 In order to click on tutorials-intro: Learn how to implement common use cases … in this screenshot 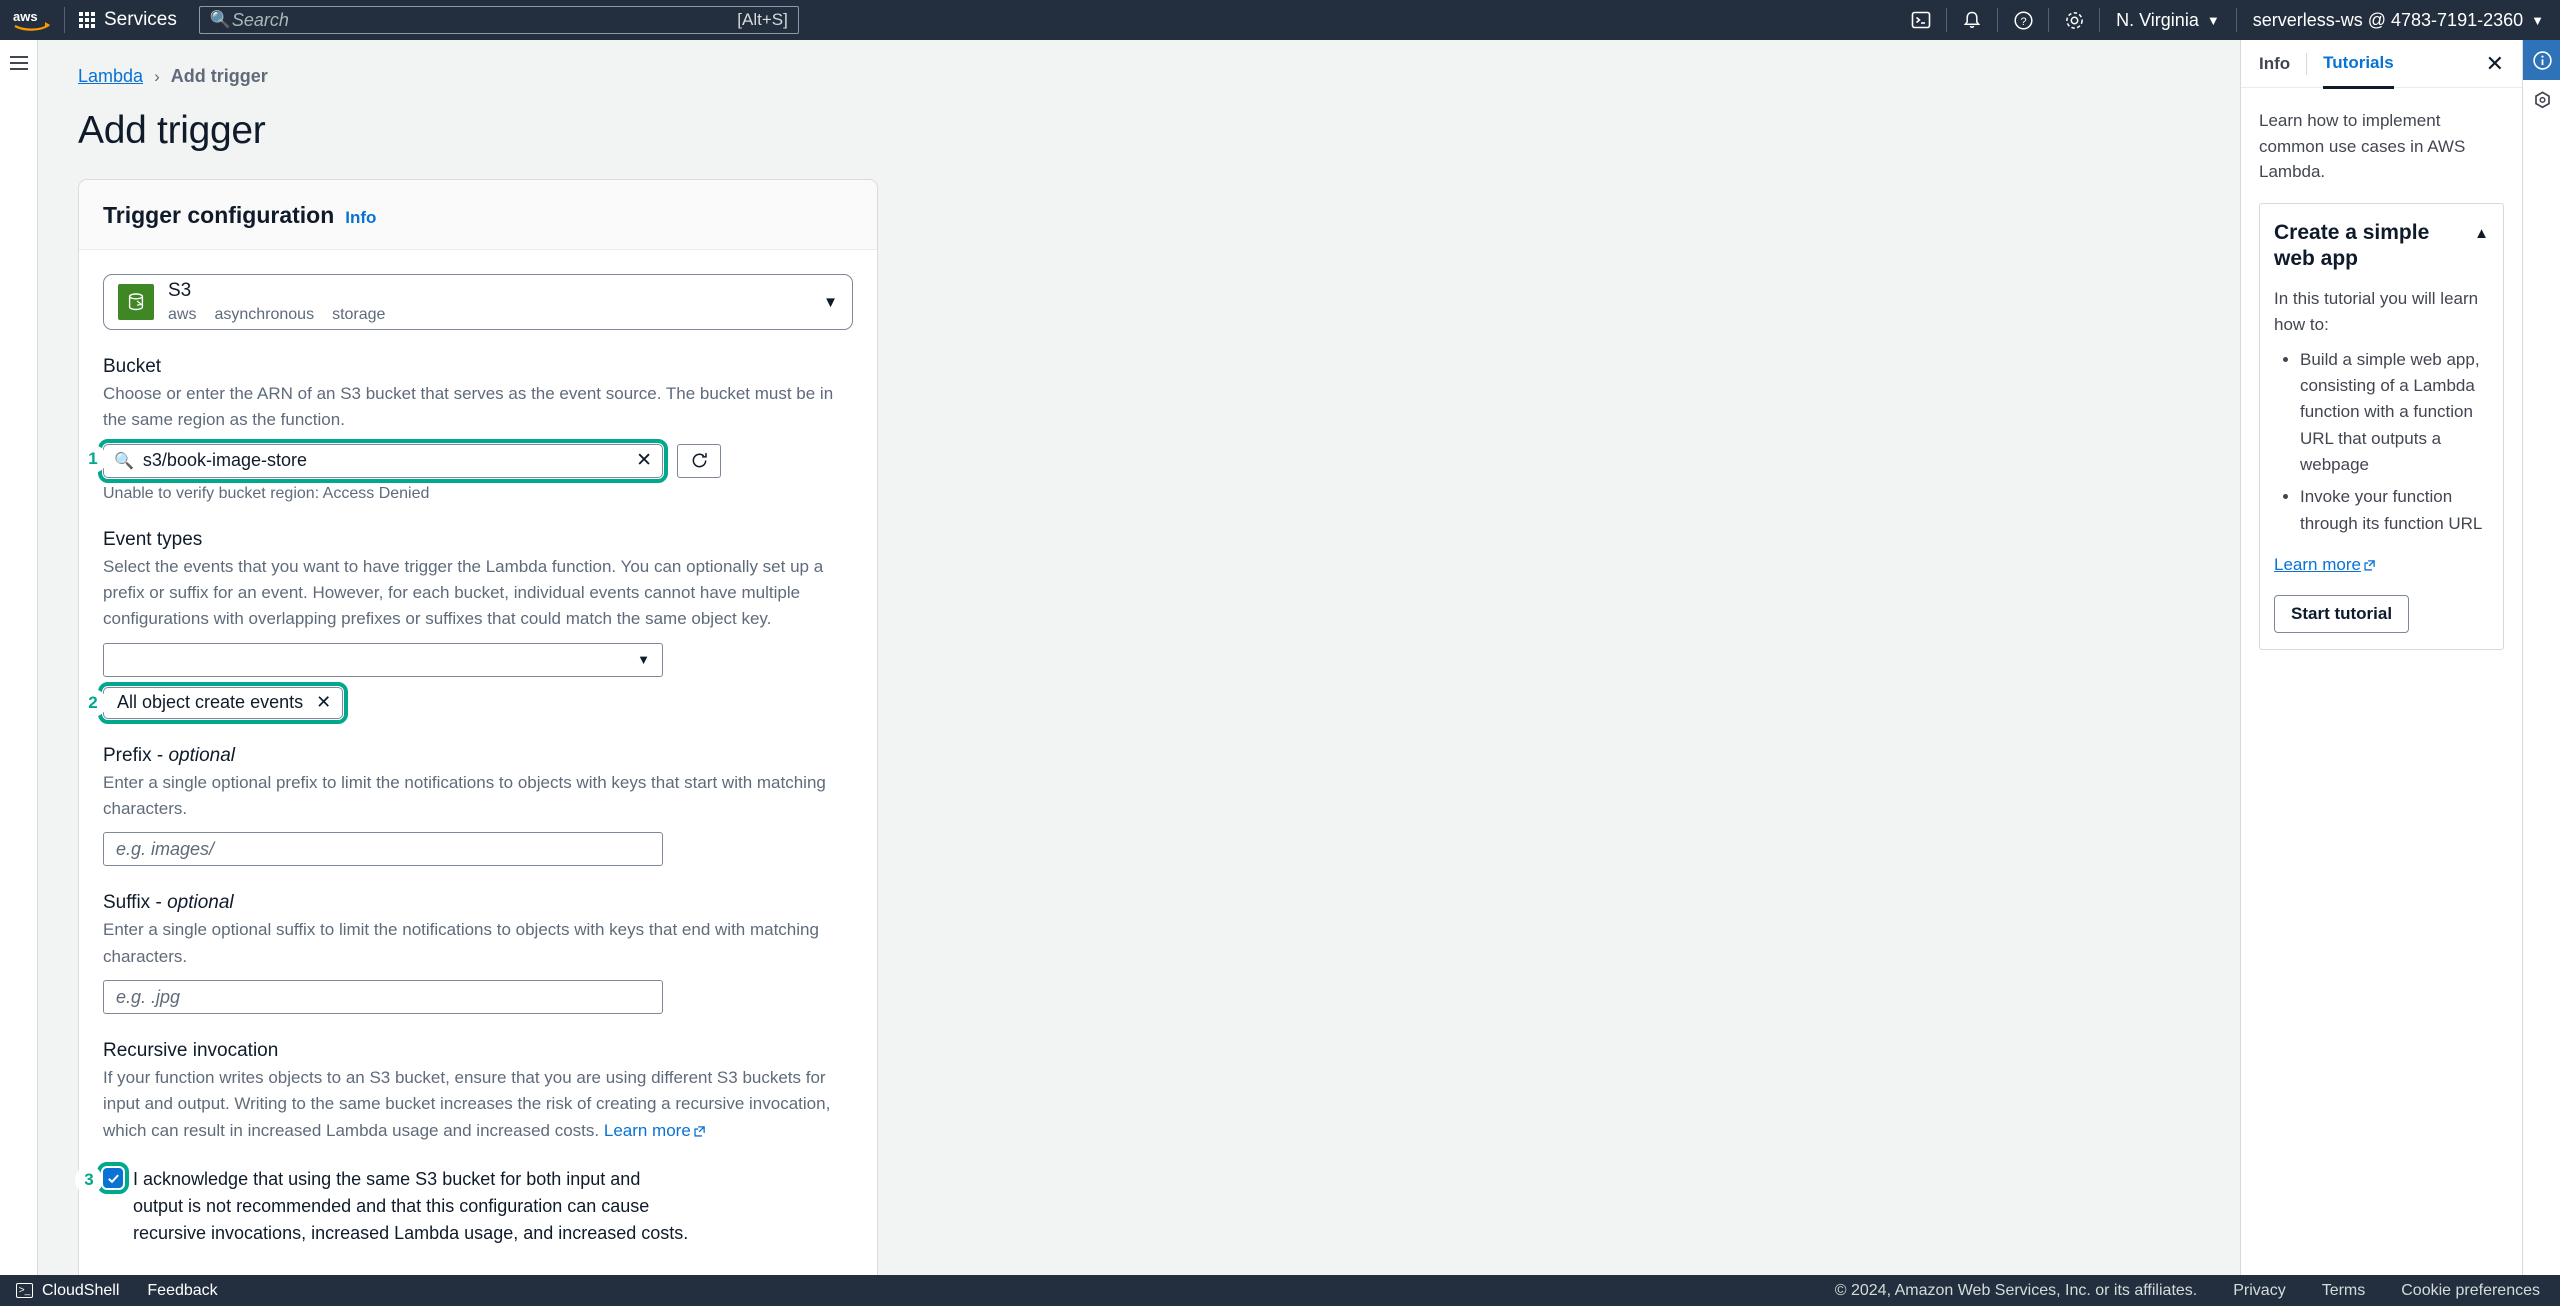, I will do `click(2362, 146)`.